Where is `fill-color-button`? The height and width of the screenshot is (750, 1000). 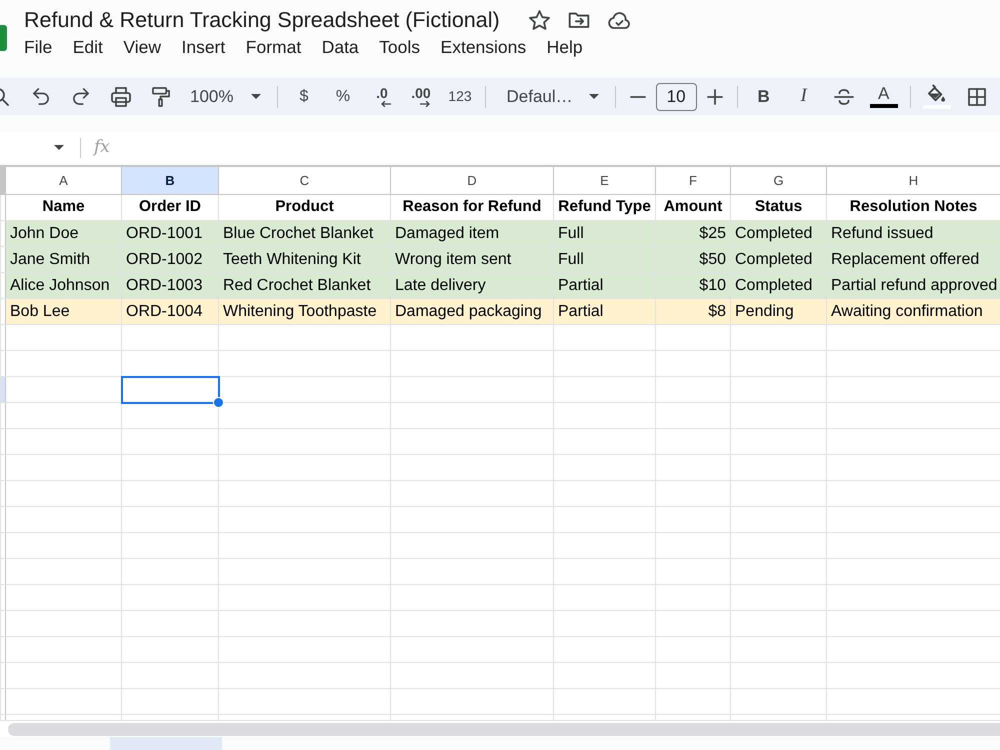
fill-color-button is located at coordinates (936, 97).